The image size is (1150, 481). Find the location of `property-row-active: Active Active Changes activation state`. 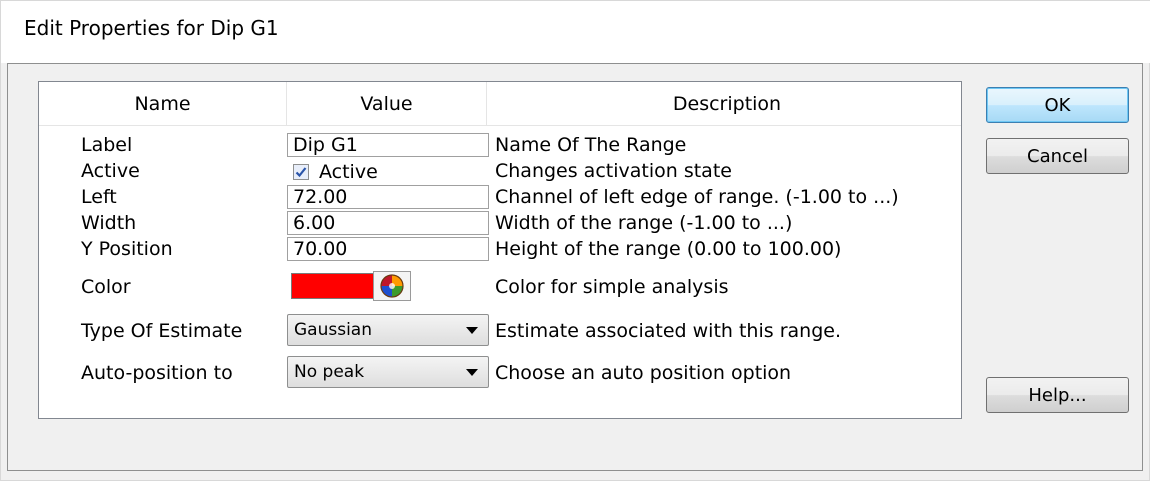

property-row-active: Active Active Changes activation state is located at coordinates (500, 171).